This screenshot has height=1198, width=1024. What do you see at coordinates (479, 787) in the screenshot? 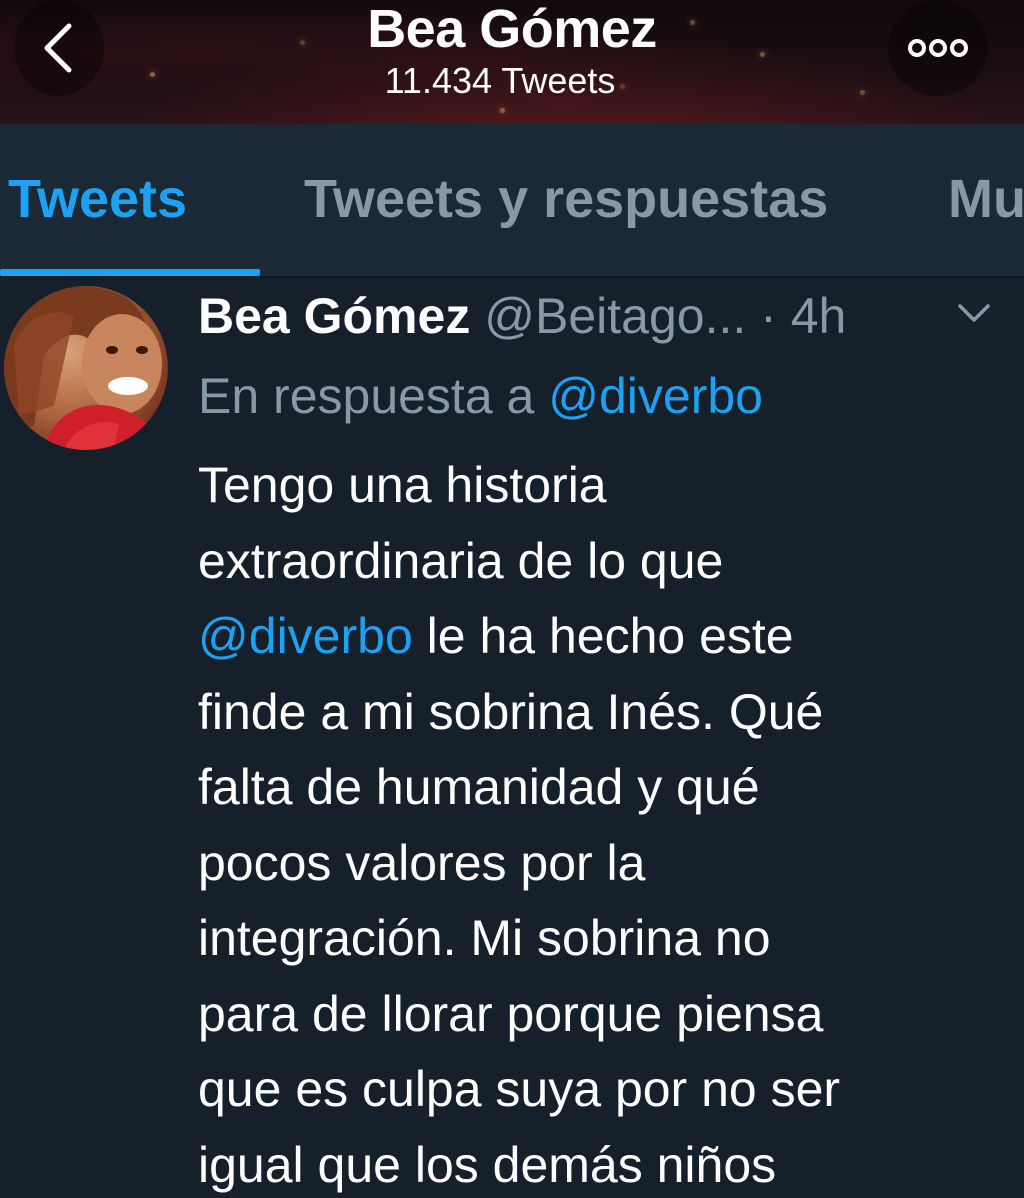
I see `tweet-text-line: falta de humanidad y qué` at bounding box center [479, 787].